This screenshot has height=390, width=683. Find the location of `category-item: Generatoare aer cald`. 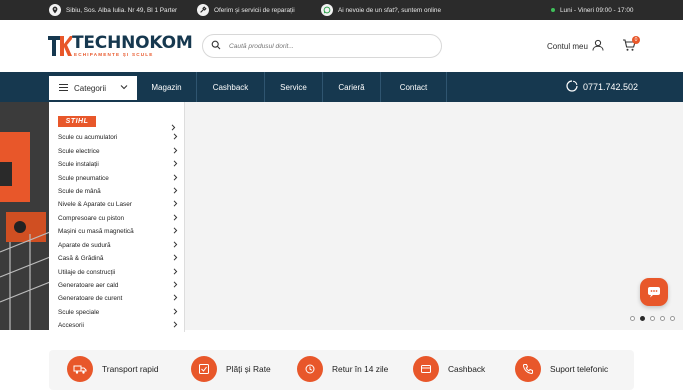

category-item: Generatoare aer cald is located at coordinates (118, 285).